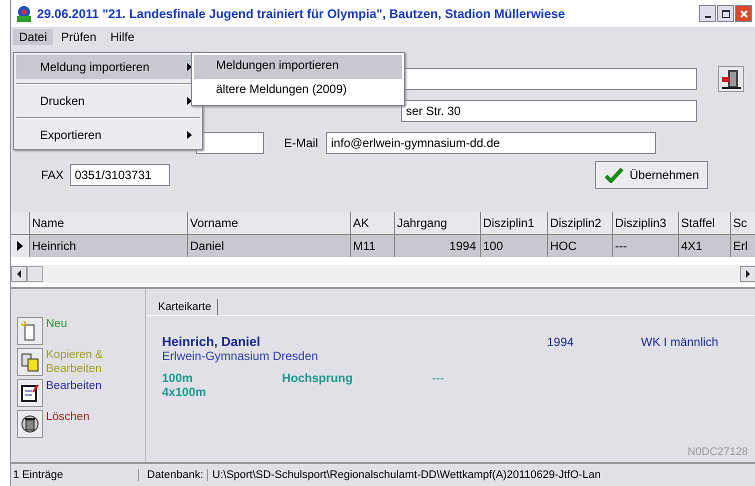 The width and height of the screenshot is (755, 486). What do you see at coordinates (705, 223) in the screenshot?
I see `column-header: Staffel` at bounding box center [705, 223].